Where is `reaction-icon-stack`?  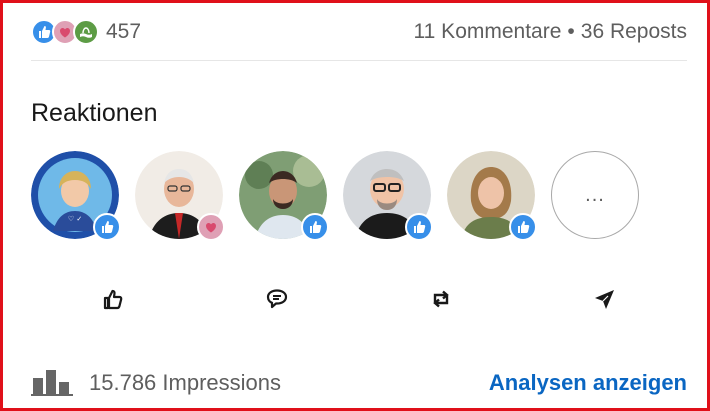
reaction-icon-stack is located at coordinates (65, 32).